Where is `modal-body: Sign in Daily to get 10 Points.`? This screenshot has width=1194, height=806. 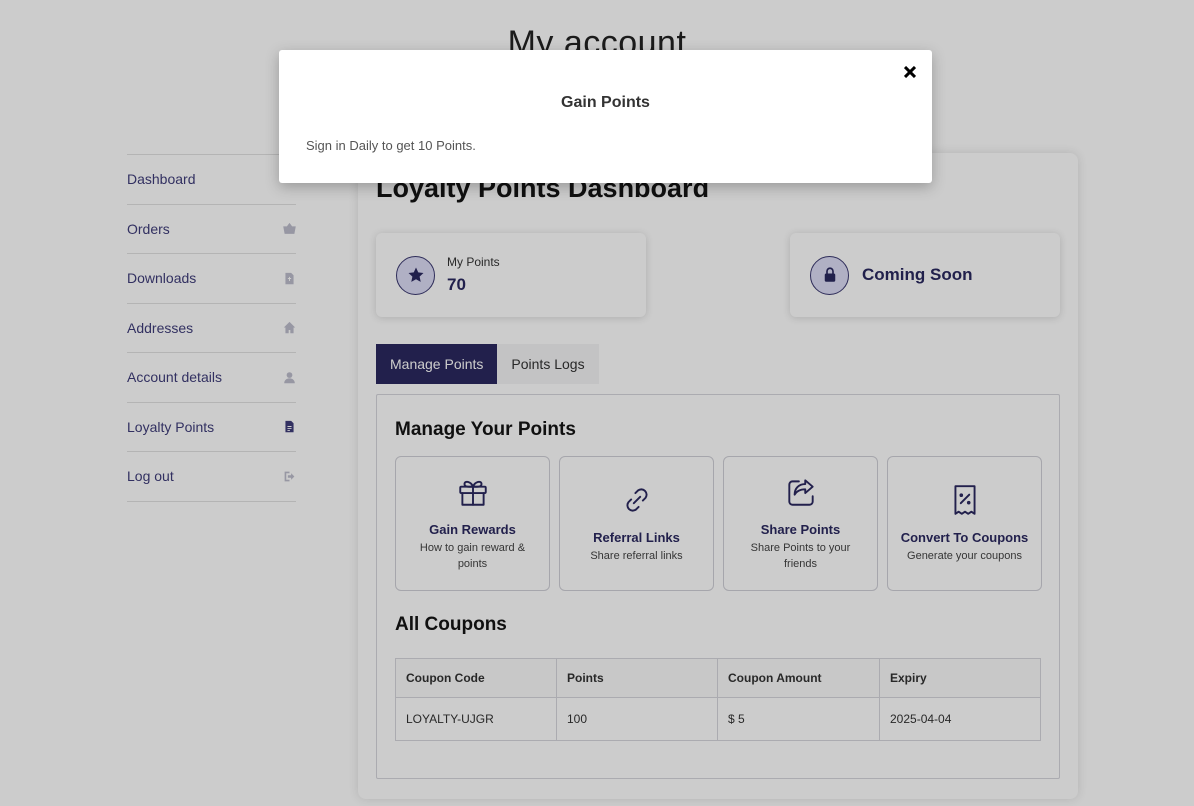
modal-body: Sign in Daily to get 10 Points. is located at coordinates (391, 145).